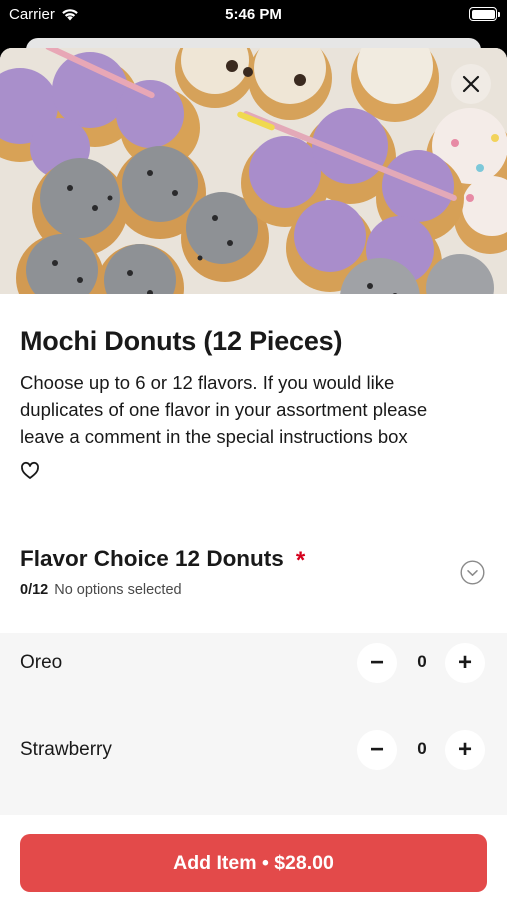 The image size is (507, 900). I want to click on close-button, so click(471, 84).